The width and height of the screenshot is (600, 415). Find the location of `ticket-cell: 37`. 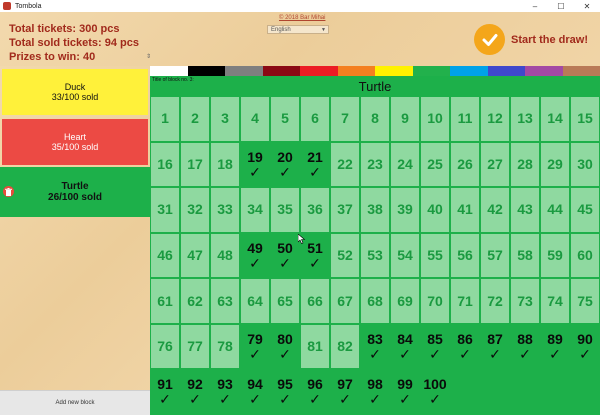

ticket-cell: 37 is located at coordinates (345, 210).